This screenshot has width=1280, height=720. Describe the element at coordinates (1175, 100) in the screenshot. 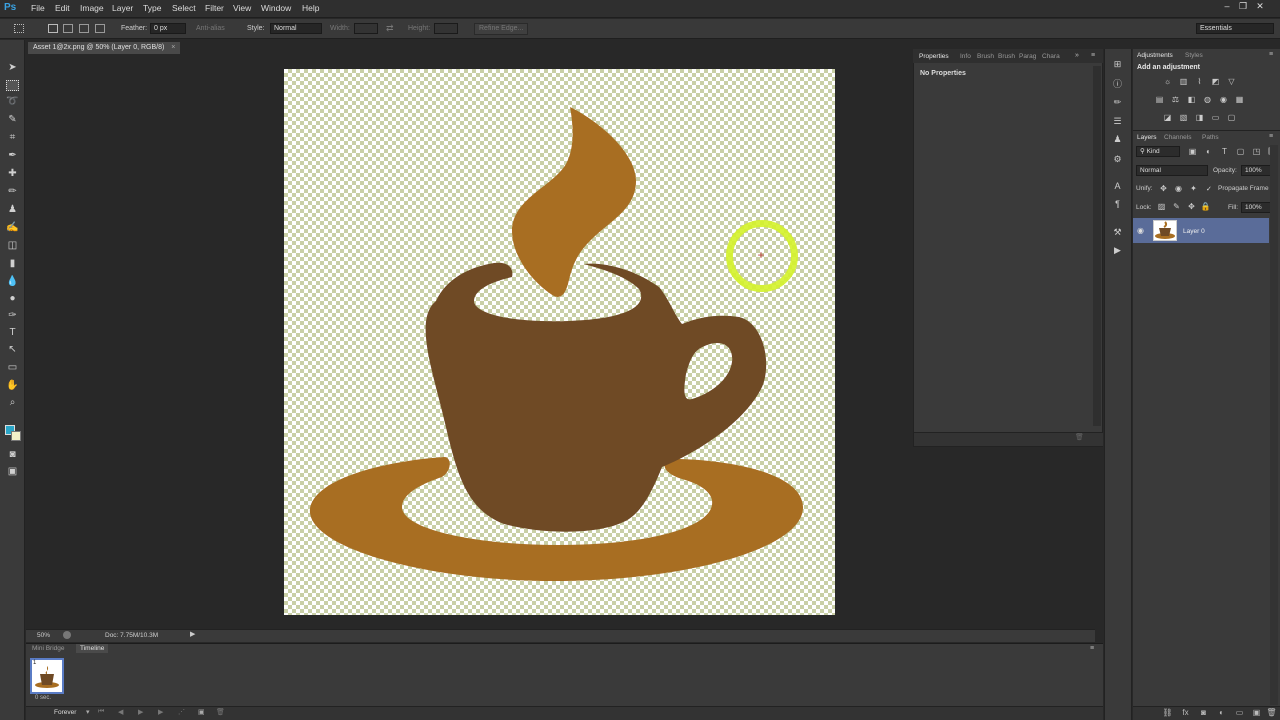

I see `color-balance-icon: ⚖` at that location.